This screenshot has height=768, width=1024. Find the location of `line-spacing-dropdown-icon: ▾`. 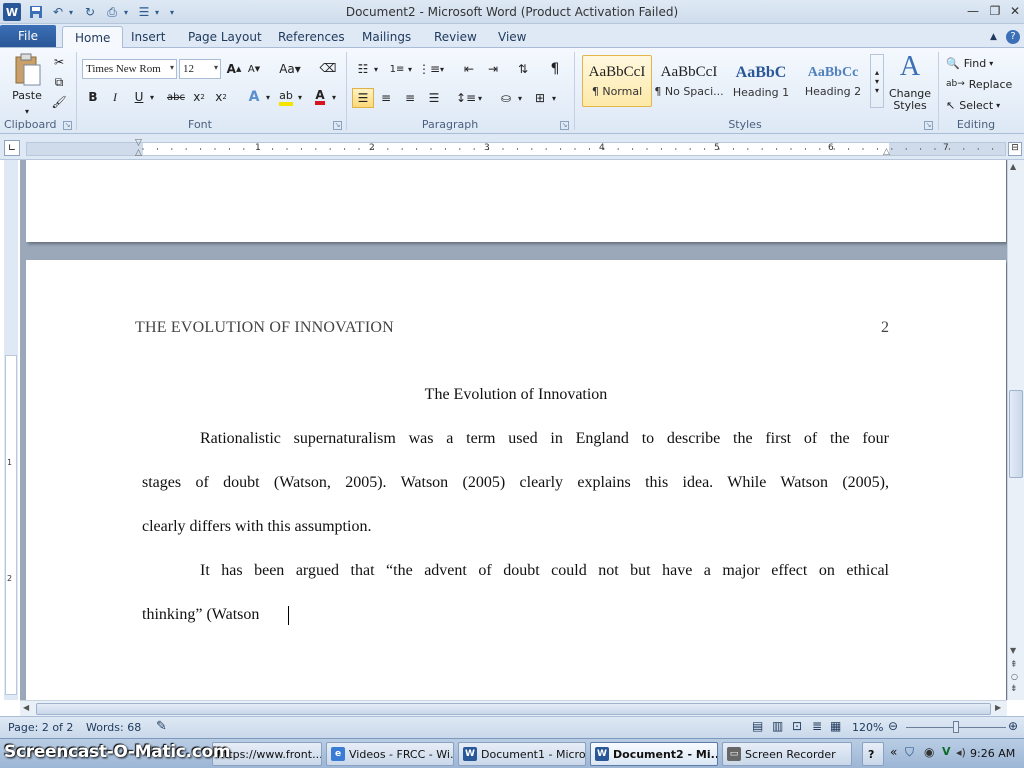

line-spacing-dropdown-icon: ▾ is located at coordinates (480, 98).